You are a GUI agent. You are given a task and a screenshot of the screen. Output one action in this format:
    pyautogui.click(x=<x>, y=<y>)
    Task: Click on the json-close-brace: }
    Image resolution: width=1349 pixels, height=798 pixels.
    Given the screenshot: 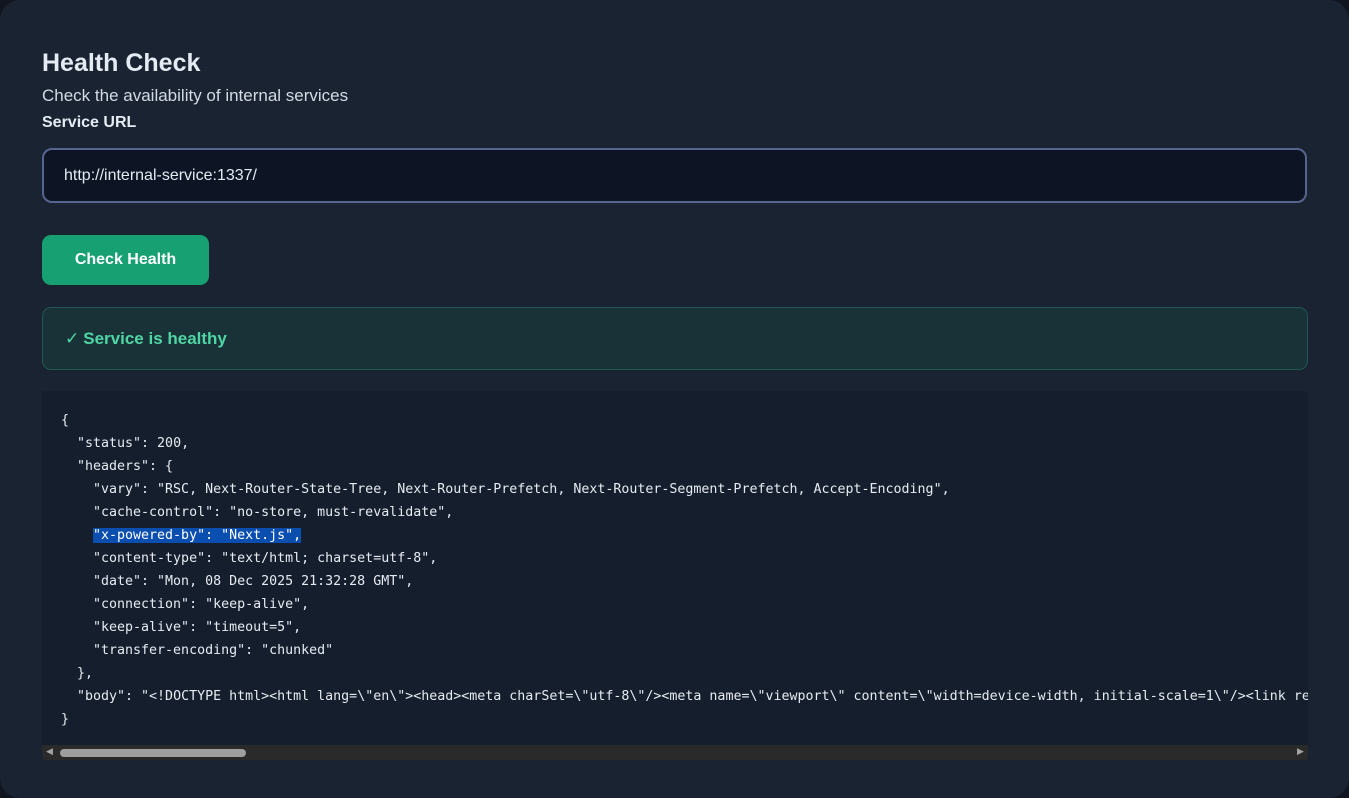 What is the action you would take?
    pyautogui.click(x=65, y=719)
    